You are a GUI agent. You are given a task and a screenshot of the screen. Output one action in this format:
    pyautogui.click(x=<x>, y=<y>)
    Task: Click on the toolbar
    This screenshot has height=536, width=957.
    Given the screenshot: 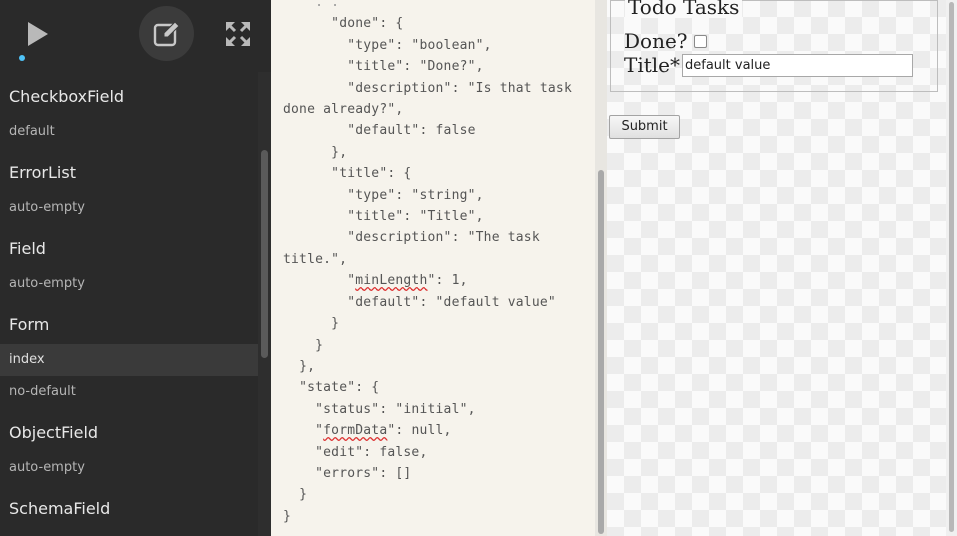 What is the action you would take?
    pyautogui.click(x=135, y=36)
    